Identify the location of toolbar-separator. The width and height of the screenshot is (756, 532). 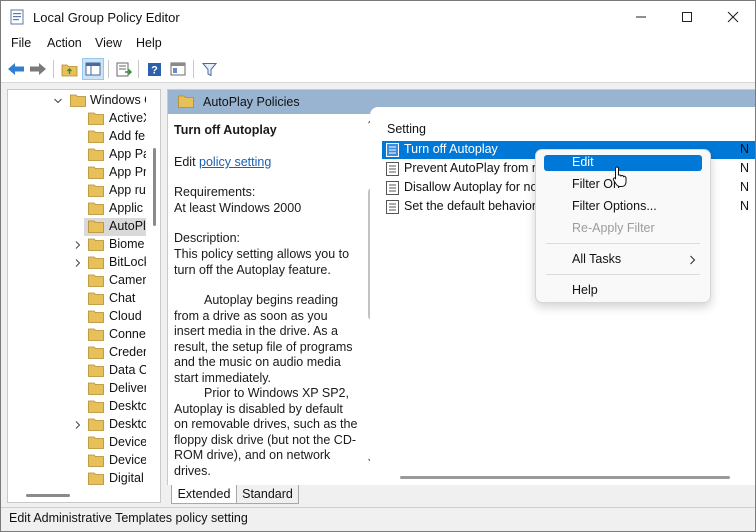
(193, 69).